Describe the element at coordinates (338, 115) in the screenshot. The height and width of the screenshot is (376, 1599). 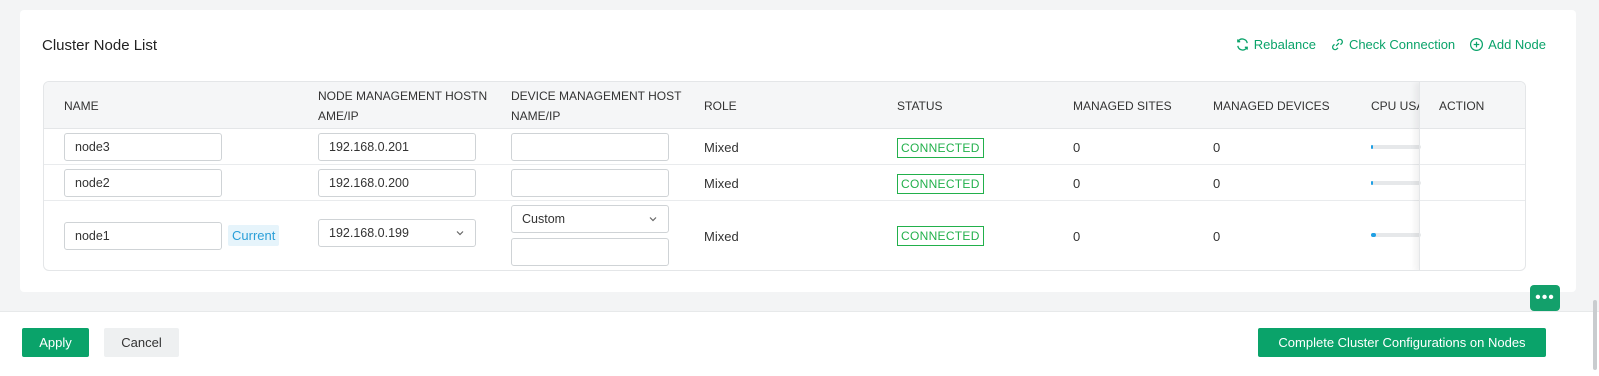
I see `col-node-management-line2: AME/IP` at that location.